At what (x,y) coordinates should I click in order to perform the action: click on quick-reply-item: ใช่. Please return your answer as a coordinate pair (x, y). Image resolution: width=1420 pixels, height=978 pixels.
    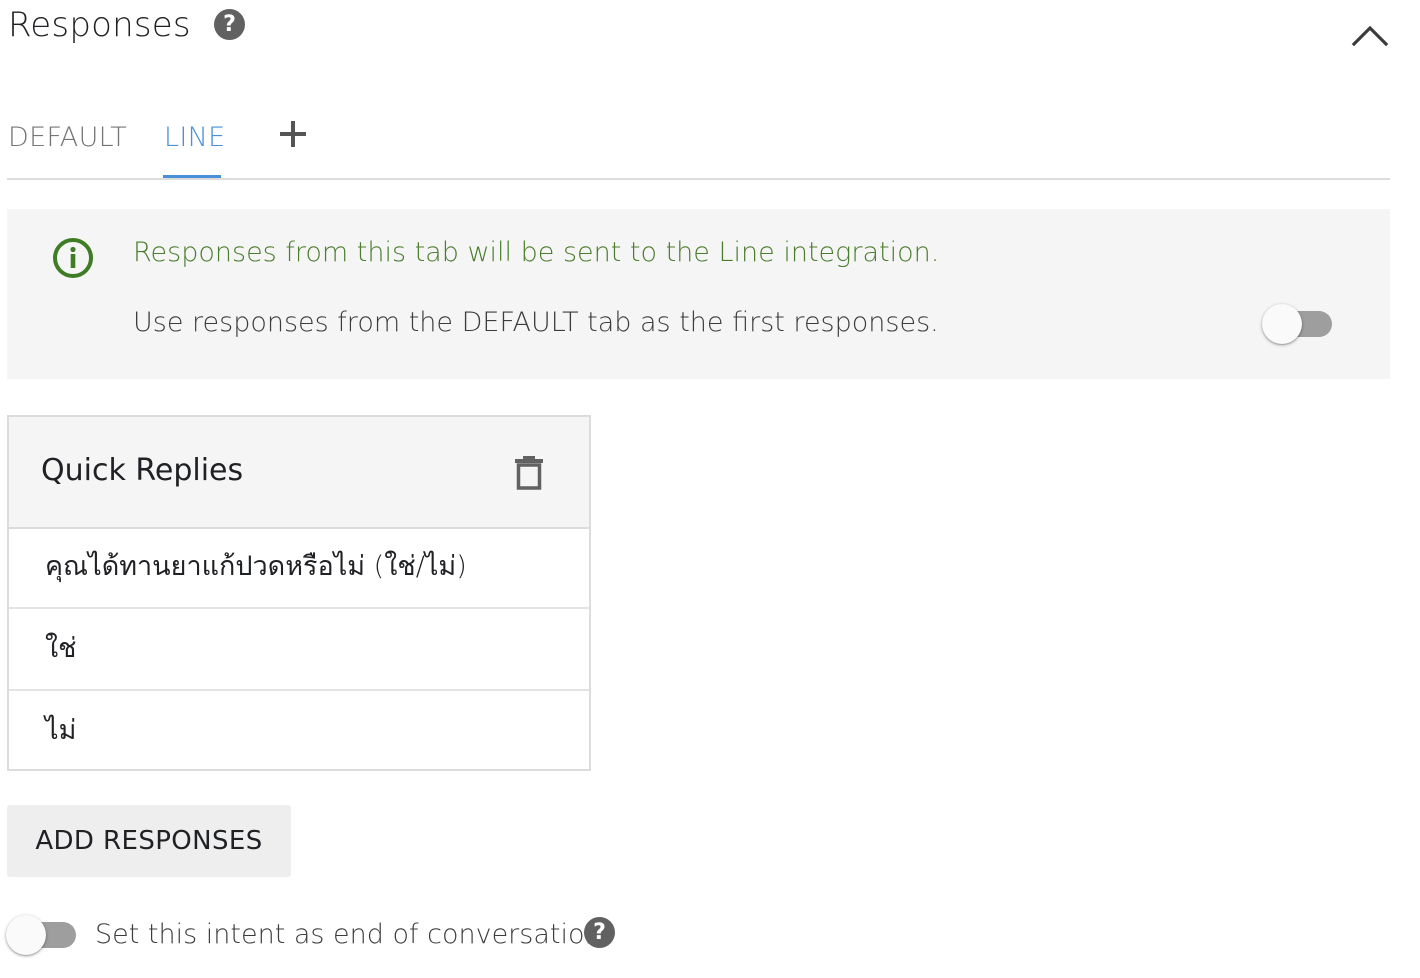
    Looking at the image, I should click on (299, 650).